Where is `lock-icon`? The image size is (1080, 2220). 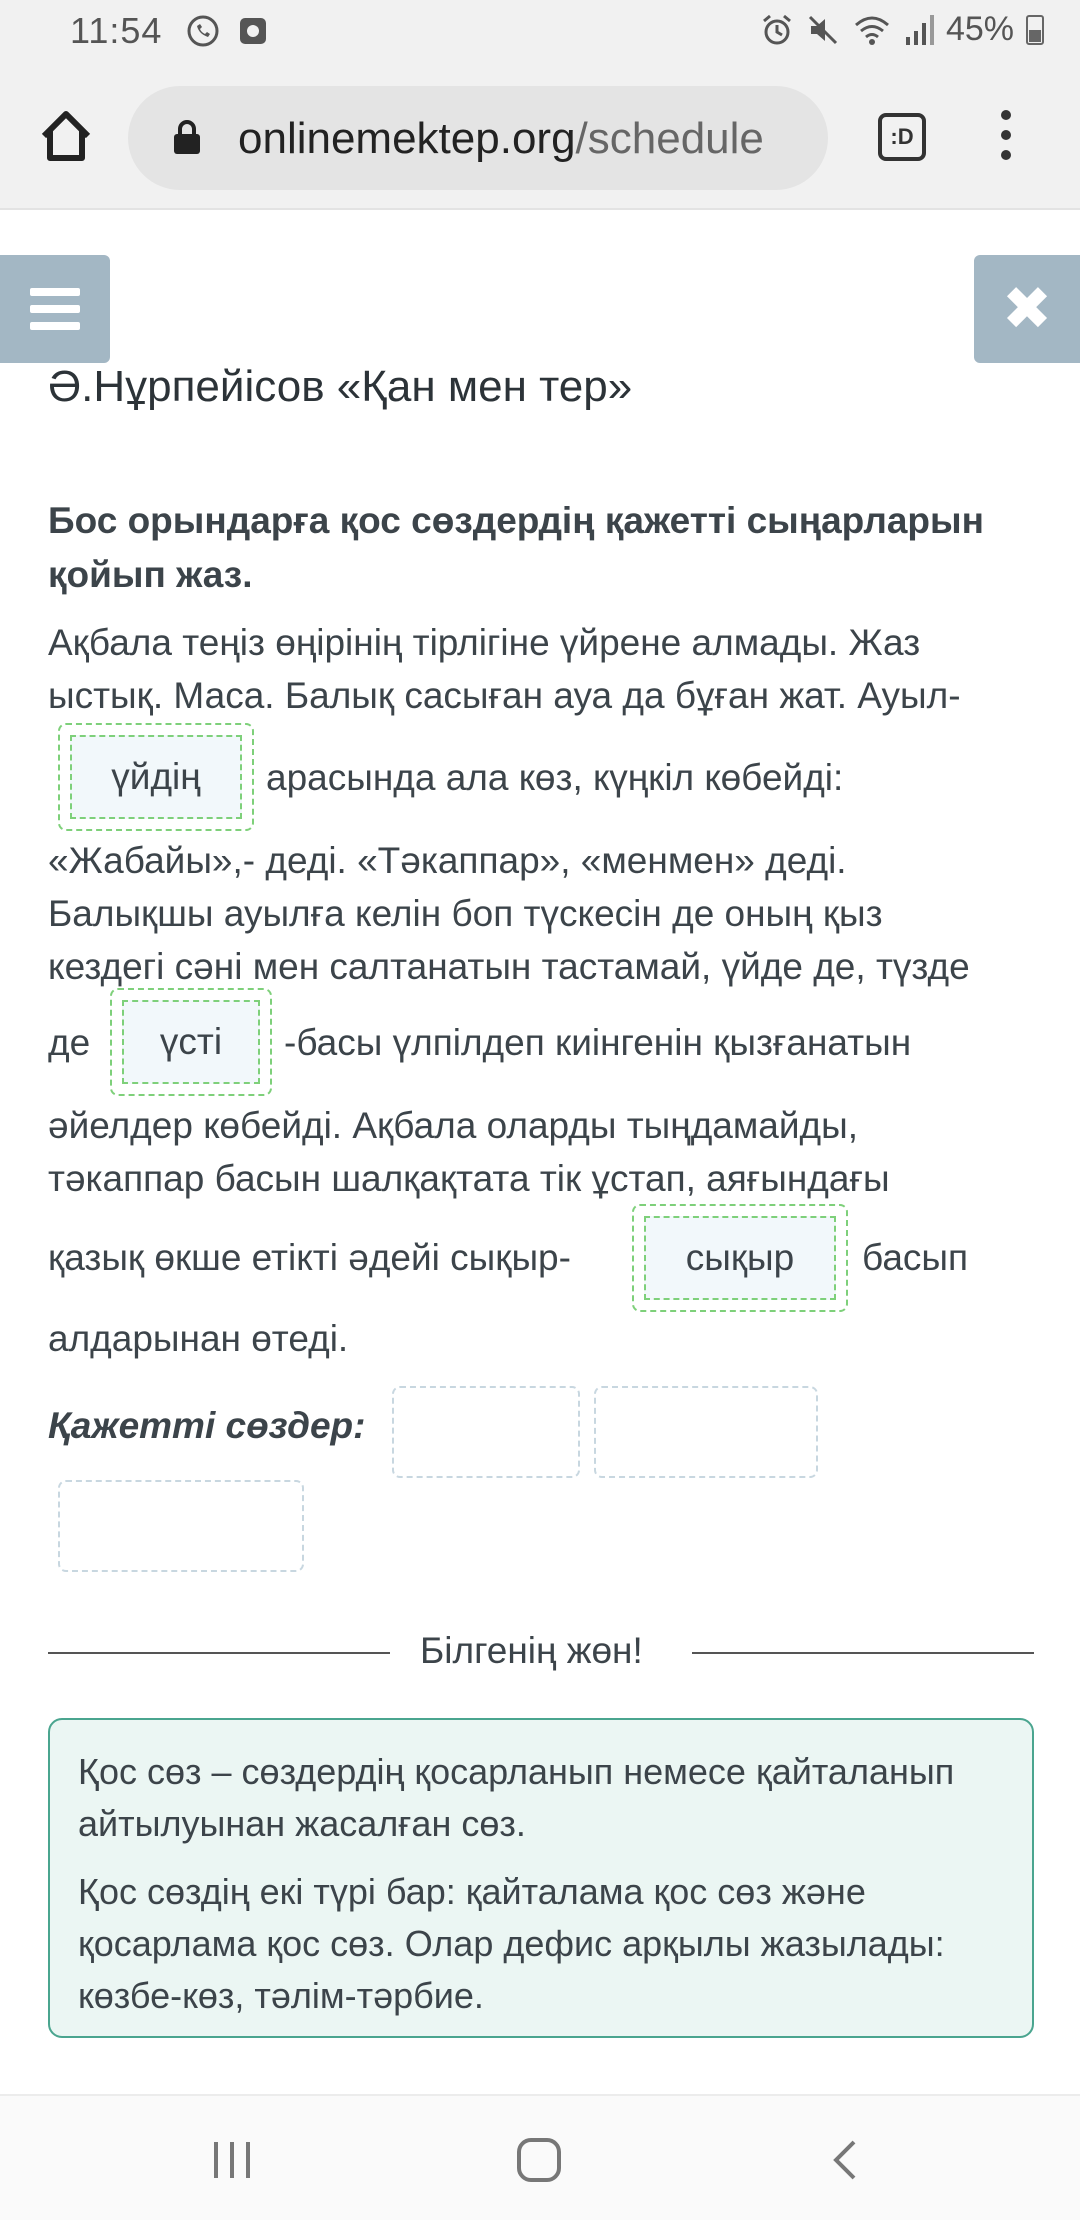
lock-icon is located at coordinates (187, 137).